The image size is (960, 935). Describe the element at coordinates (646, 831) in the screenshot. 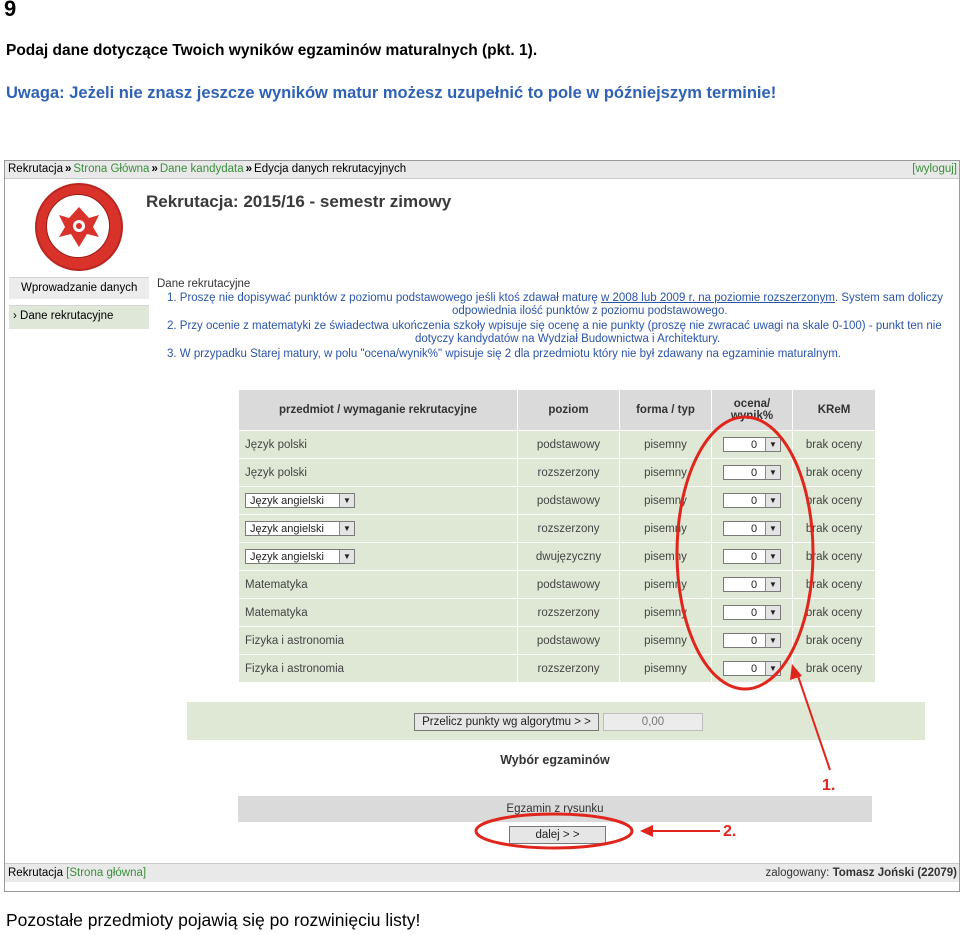

I see `arrow-2-head-icon` at that location.